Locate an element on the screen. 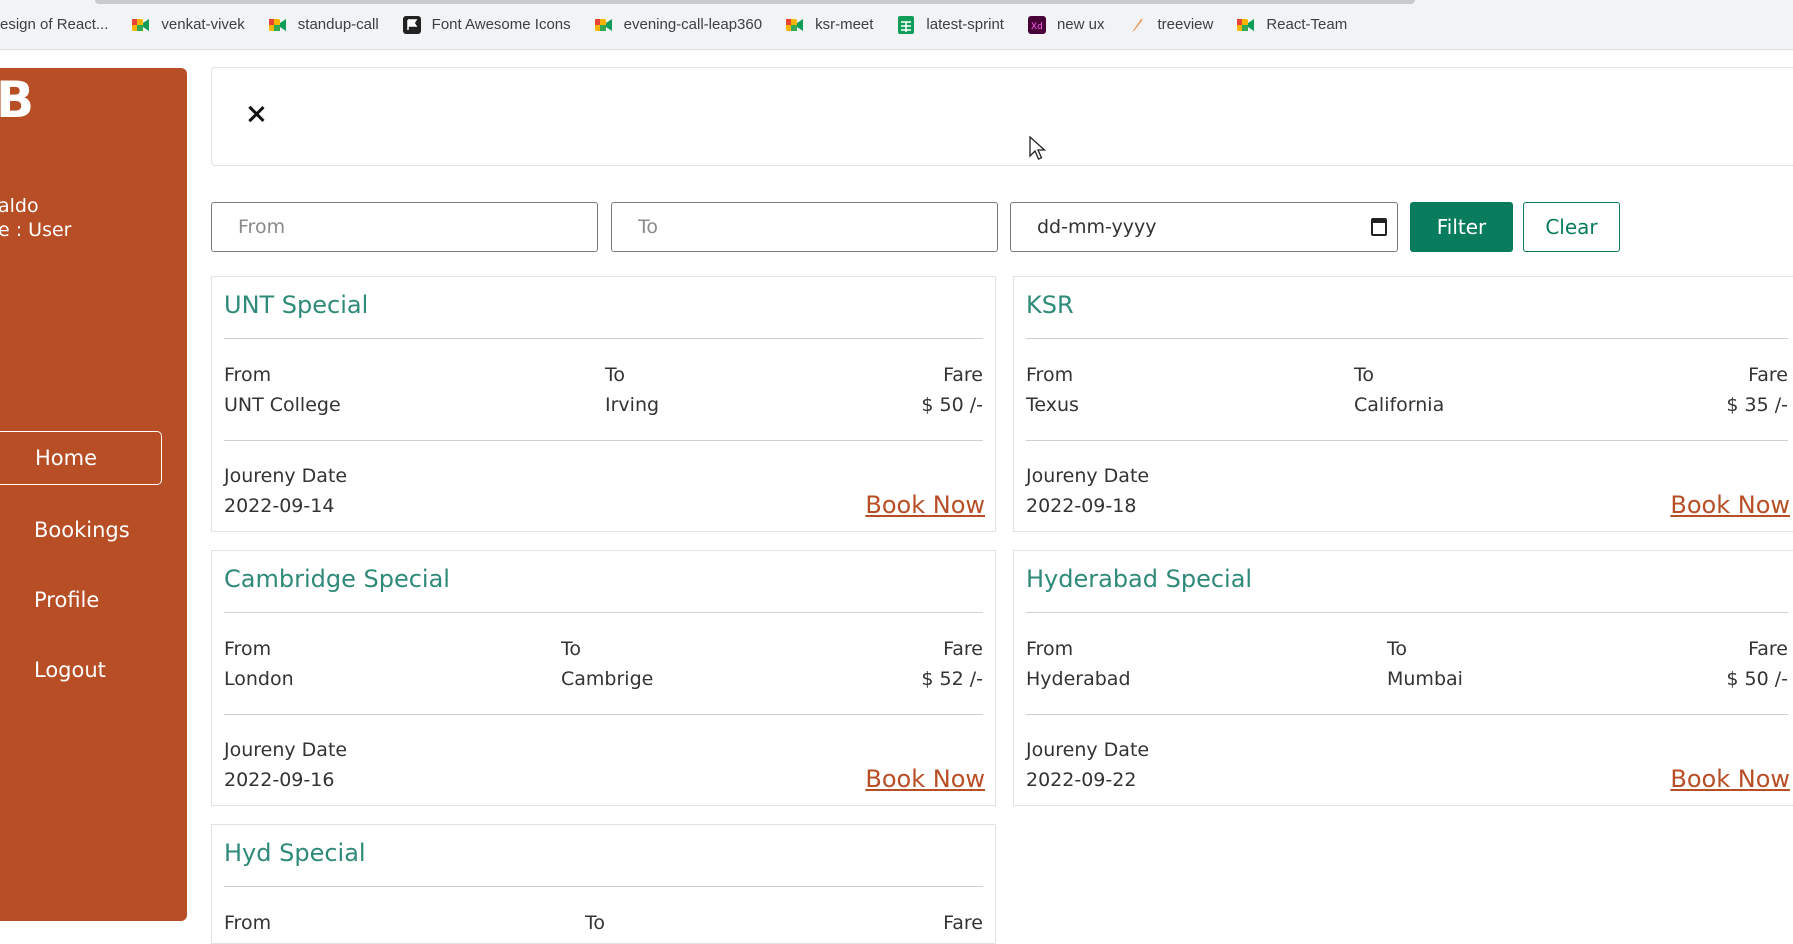 This screenshot has height=944, width=1793. sheets-icon is located at coordinates (906, 24).